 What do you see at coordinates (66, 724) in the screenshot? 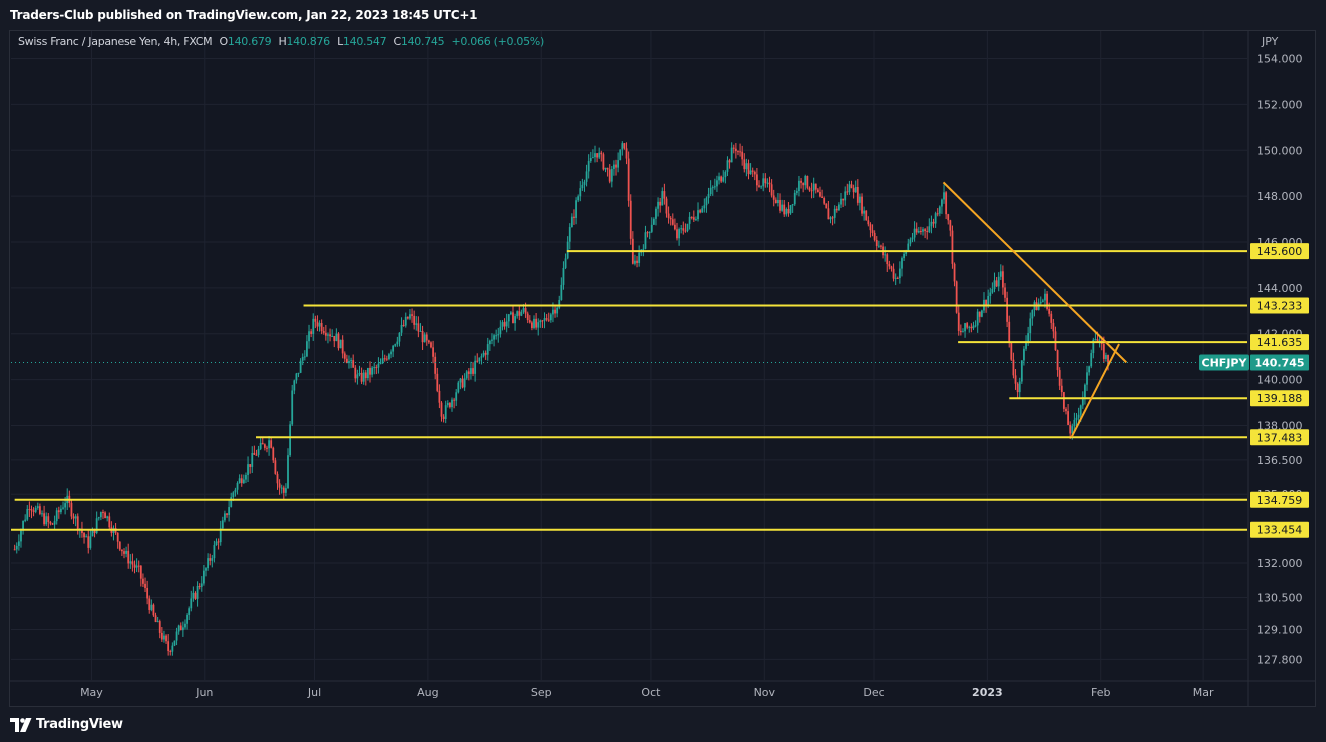
I see `tradingview-brand: TradingView` at bounding box center [66, 724].